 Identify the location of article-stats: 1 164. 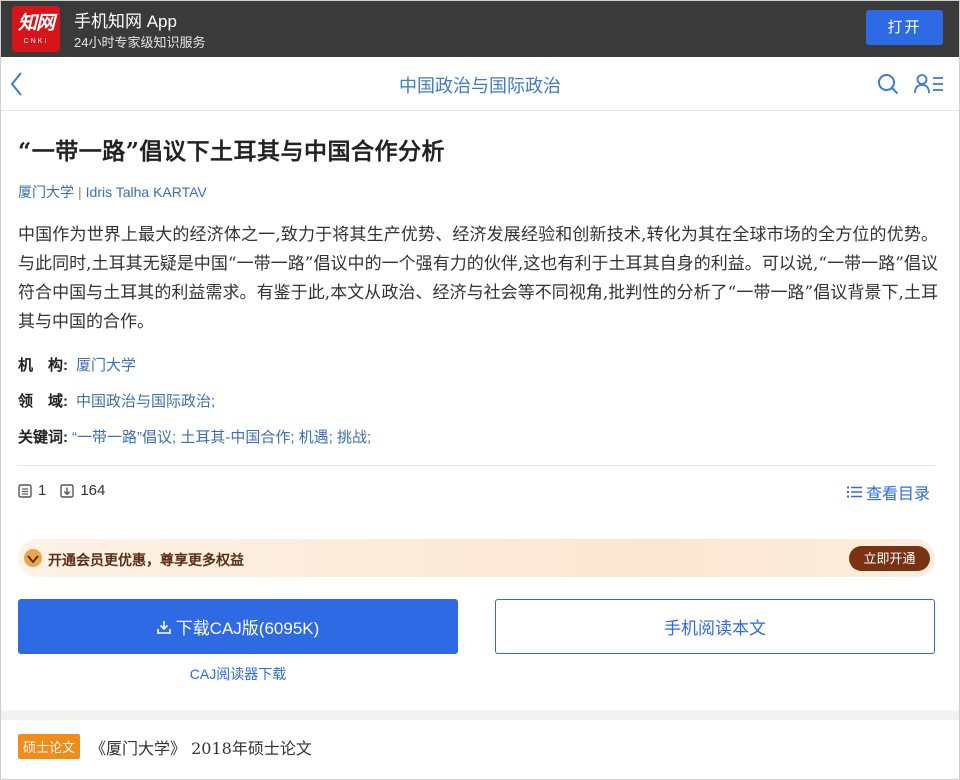
(68, 490).